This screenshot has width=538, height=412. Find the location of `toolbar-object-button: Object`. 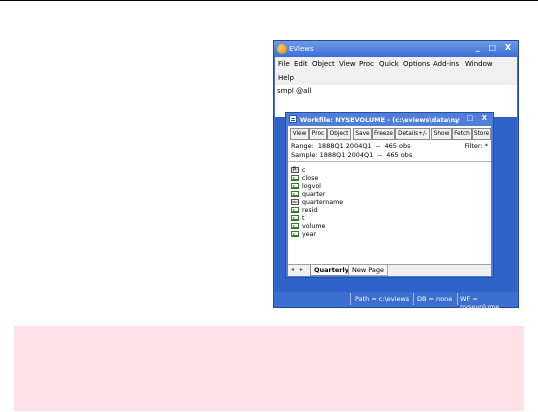

toolbar-object-button: Object is located at coordinates (339, 134).